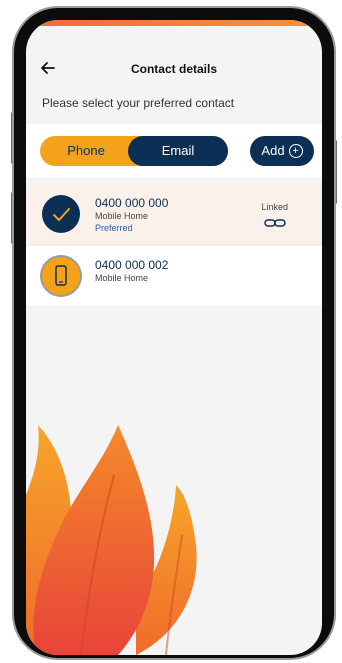 The image size is (342, 663). What do you see at coordinates (114, 228) in the screenshot?
I see `preferred-label: Preferred` at bounding box center [114, 228].